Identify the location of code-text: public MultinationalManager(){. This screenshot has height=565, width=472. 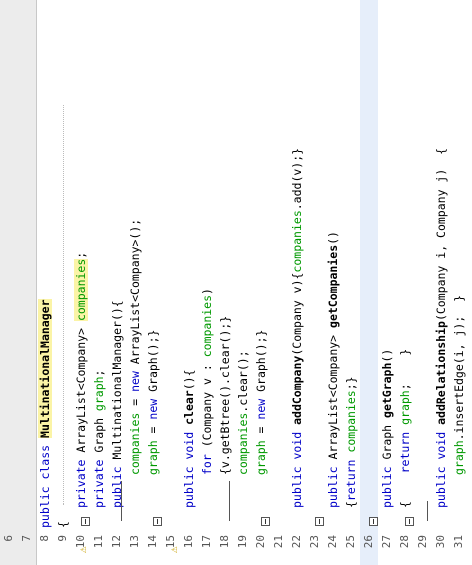
(117, 404).